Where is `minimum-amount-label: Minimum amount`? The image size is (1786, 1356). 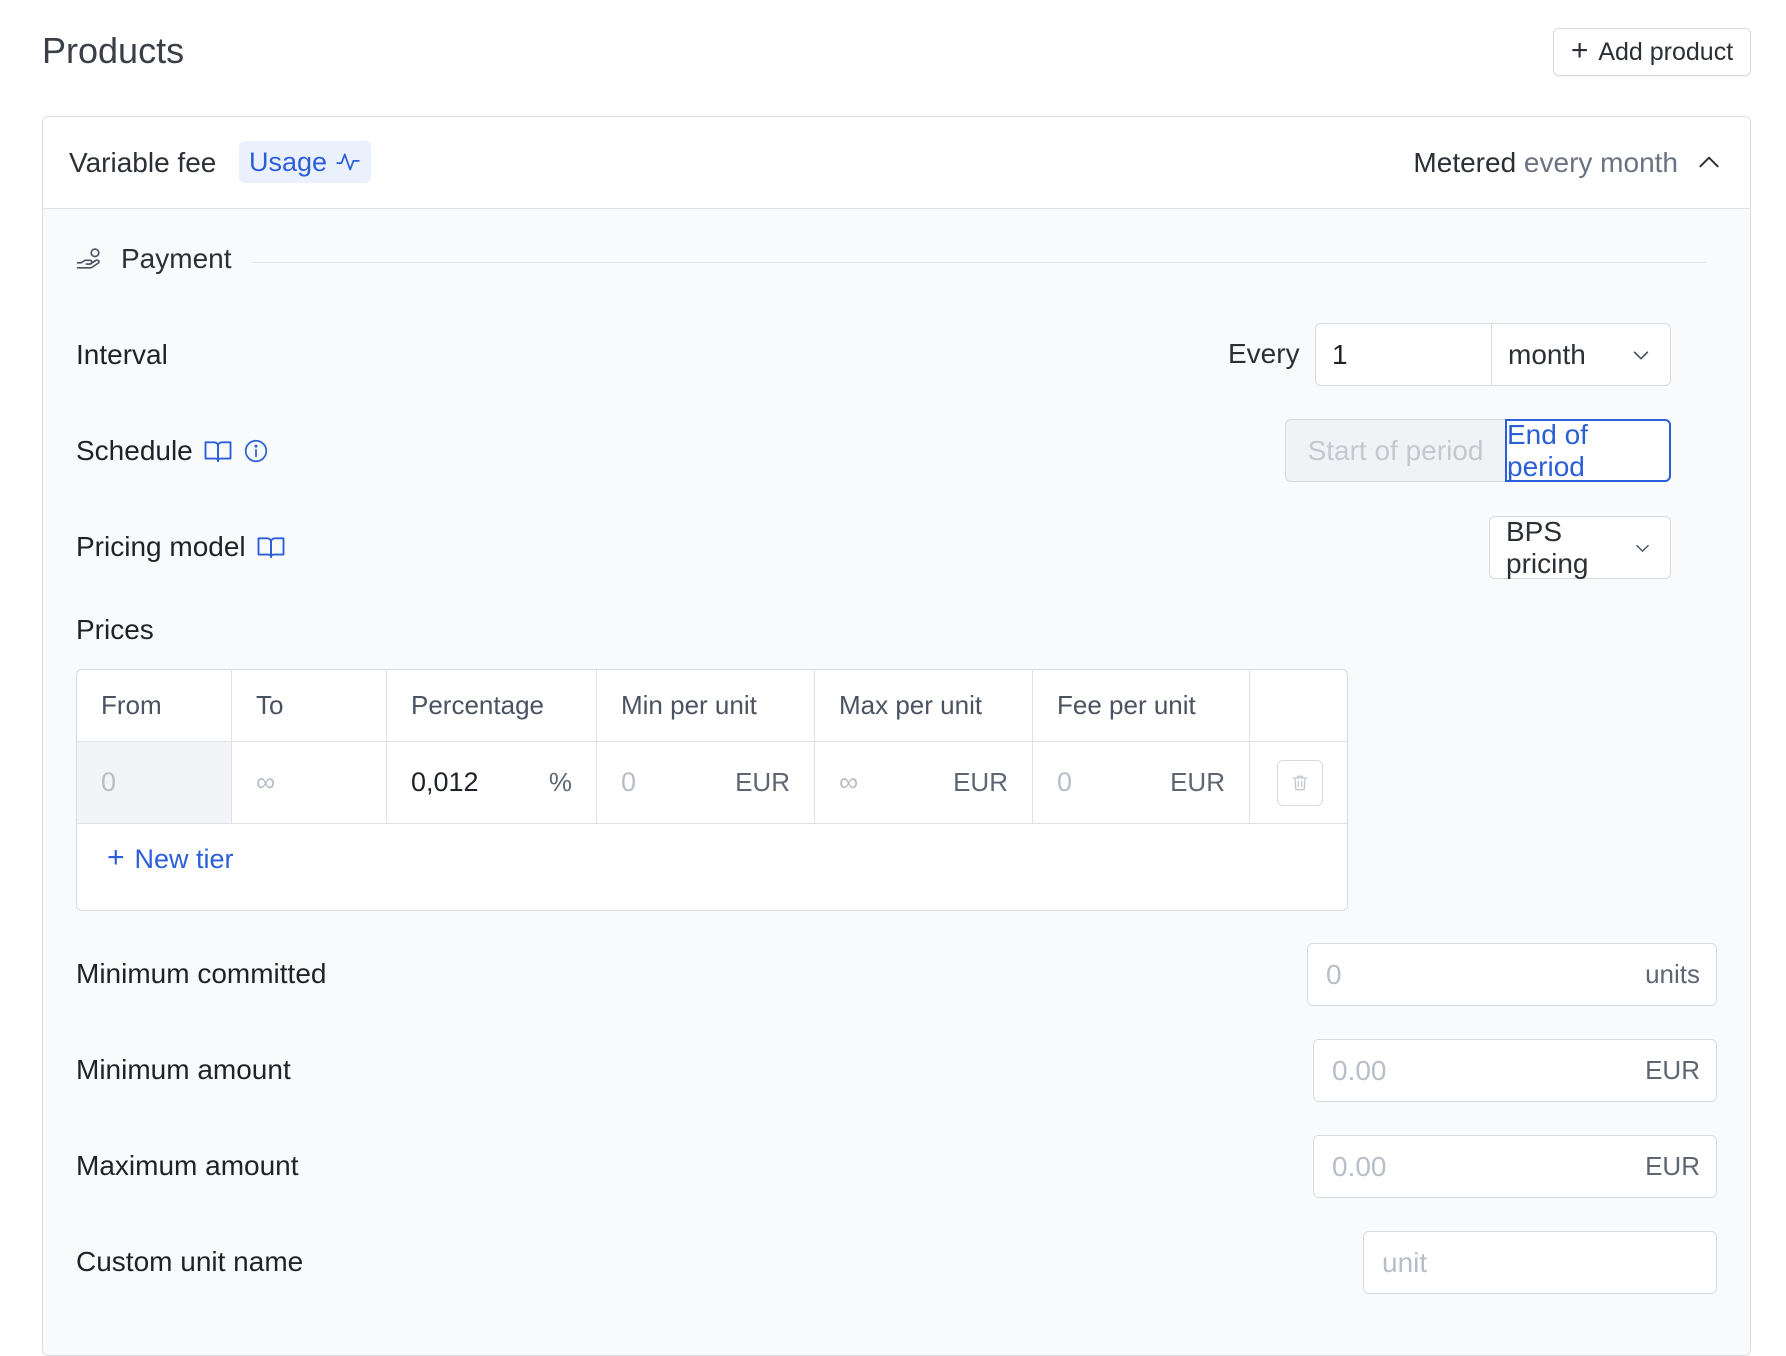 minimum-amount-label: Minimum amount is located at coordinates (183, 1070).